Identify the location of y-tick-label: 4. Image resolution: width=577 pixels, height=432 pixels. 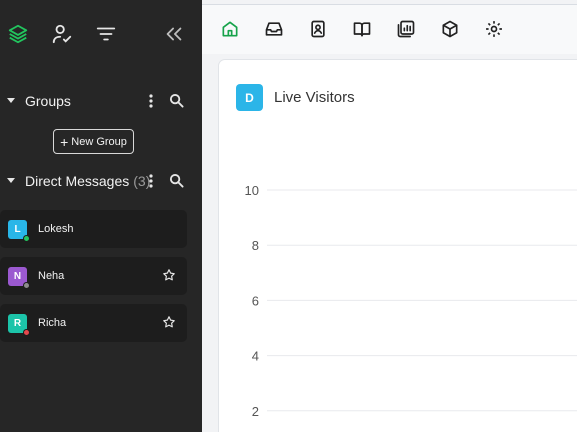
(255, 356).